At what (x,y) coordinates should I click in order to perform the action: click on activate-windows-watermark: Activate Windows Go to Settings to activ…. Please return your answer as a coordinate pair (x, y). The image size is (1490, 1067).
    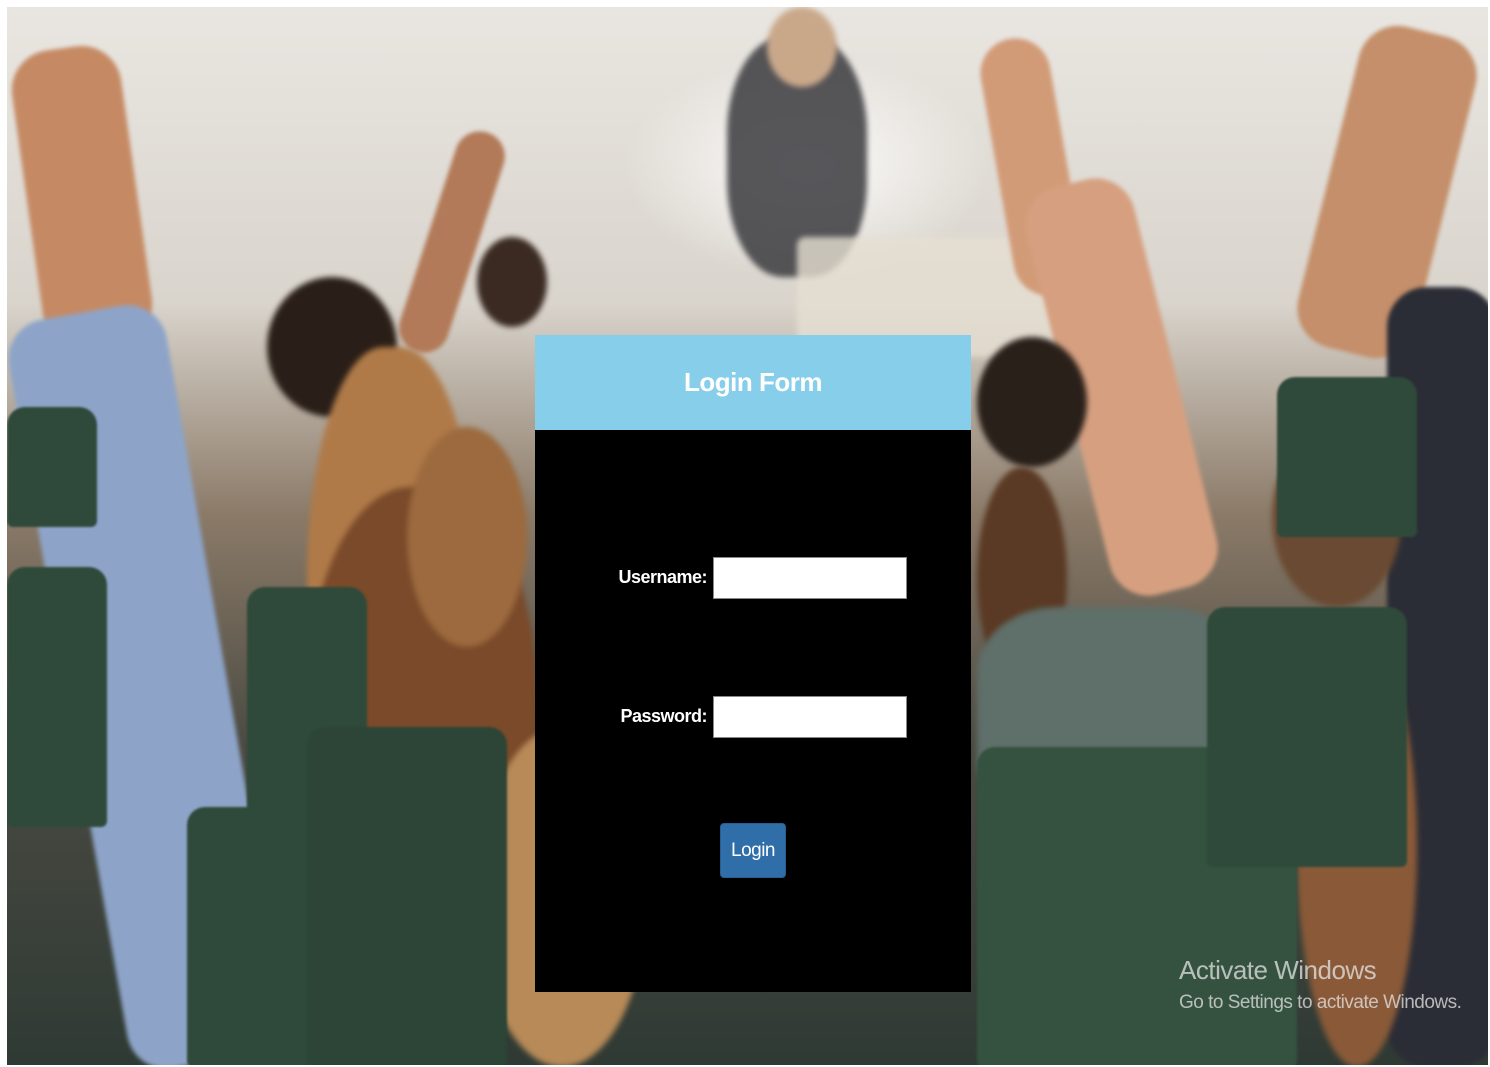
    Looking at the image, I should click on (1320, 984).